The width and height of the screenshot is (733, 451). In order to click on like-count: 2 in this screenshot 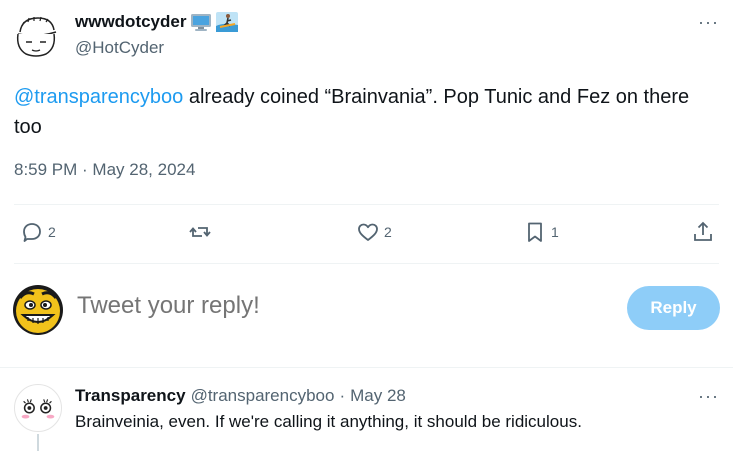, I will do `click(388, 232)`.